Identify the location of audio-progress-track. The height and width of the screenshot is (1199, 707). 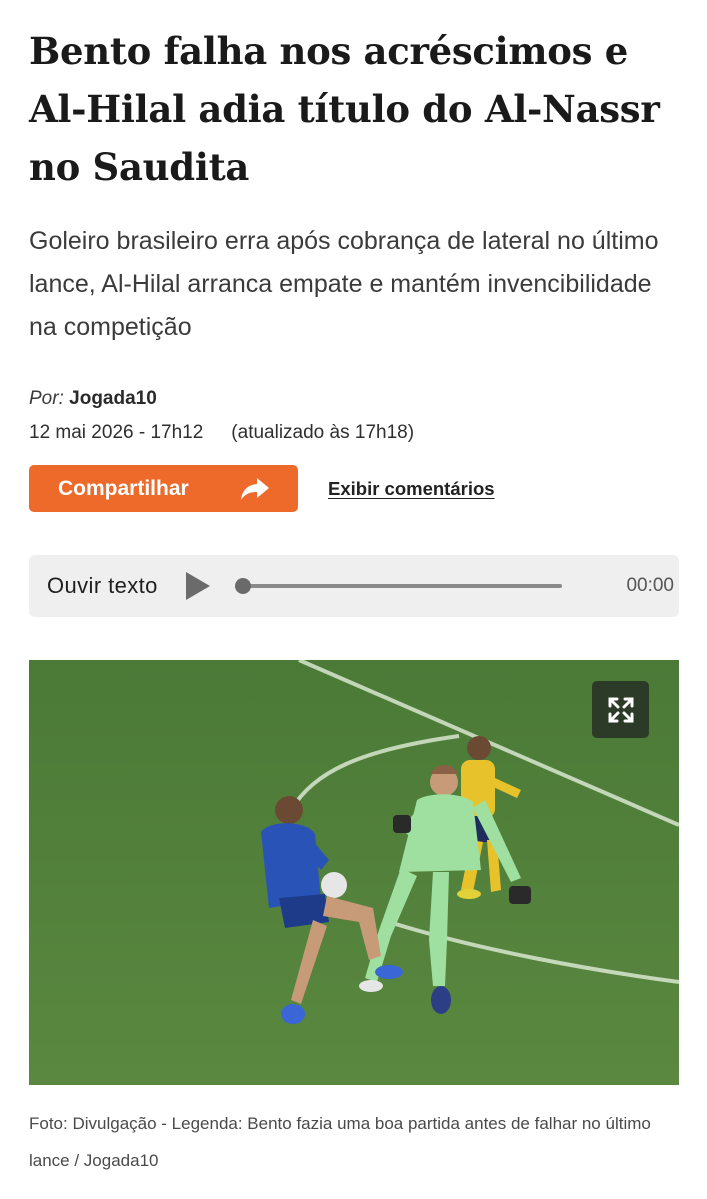
(398, 586).